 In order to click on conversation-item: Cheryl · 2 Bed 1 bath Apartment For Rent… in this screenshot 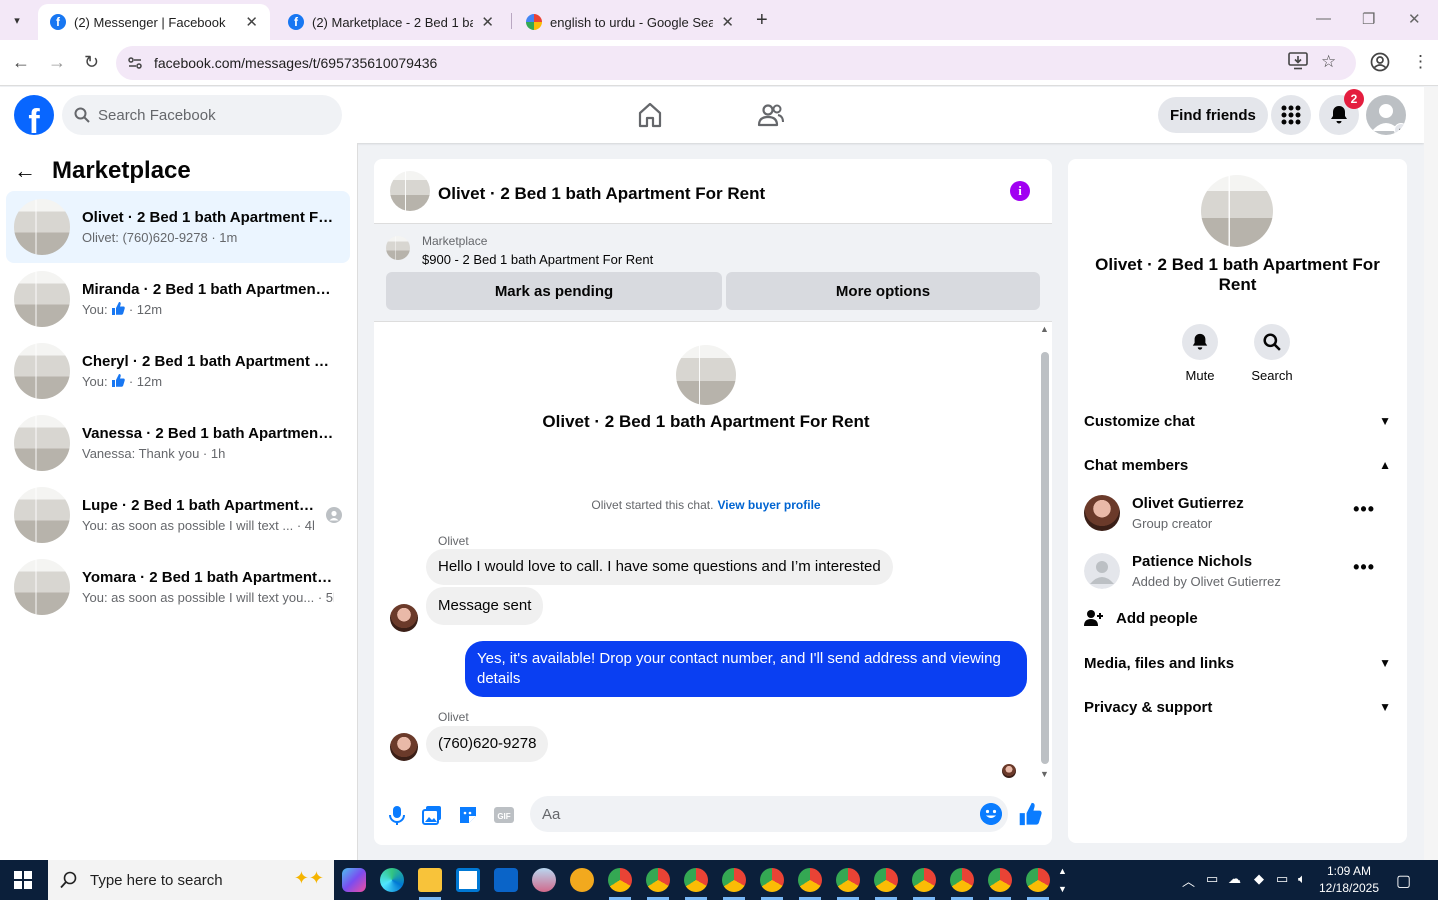, I will do `click(178, 371)`.